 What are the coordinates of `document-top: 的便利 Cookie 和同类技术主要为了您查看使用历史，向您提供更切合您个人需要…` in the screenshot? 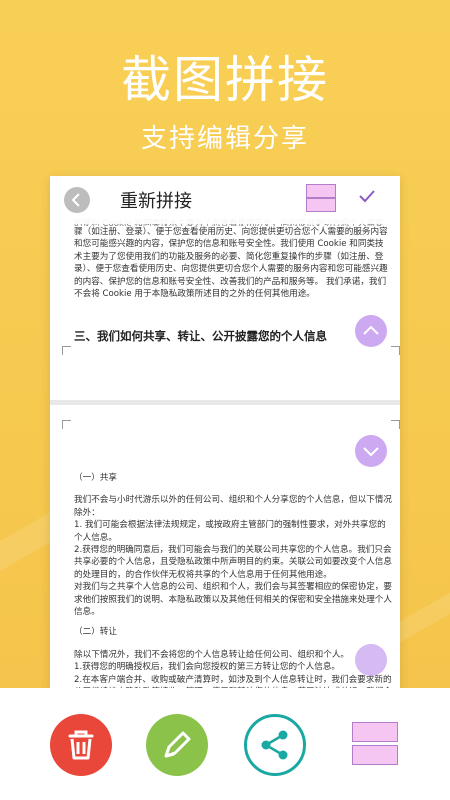 It's located at (225, 281).